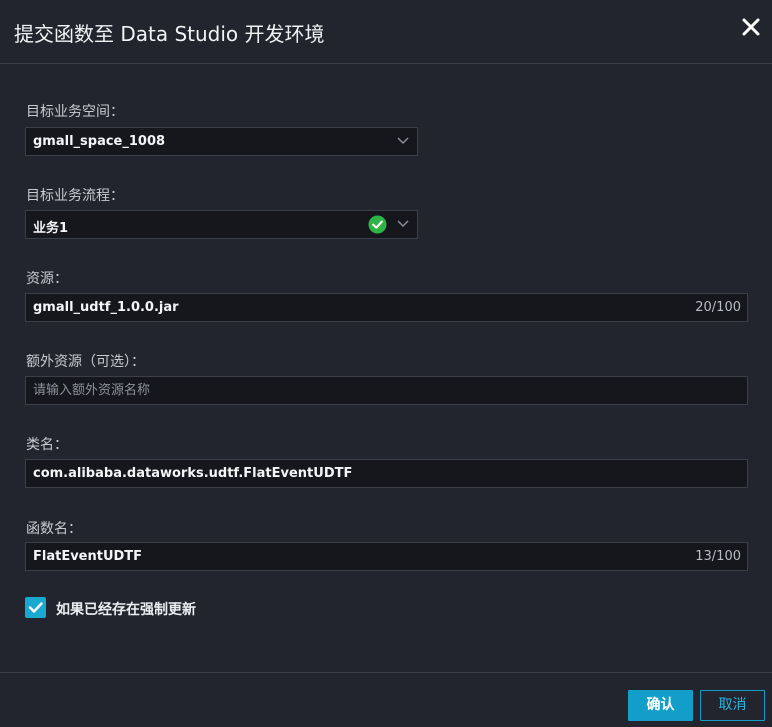 The width and height of the screenshot is (772, 727). What do you see at coordinates (386, 556) in the screenshot?
I see `function-name-input: FlatEventUDTF 13/100` at bounding box center [386, 556].